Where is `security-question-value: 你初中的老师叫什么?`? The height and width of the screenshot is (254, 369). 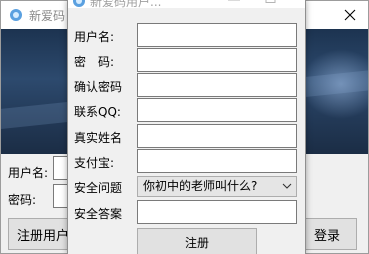
security-question-value: 你初中的老师叫什么? is located at coordinates (200, 186).